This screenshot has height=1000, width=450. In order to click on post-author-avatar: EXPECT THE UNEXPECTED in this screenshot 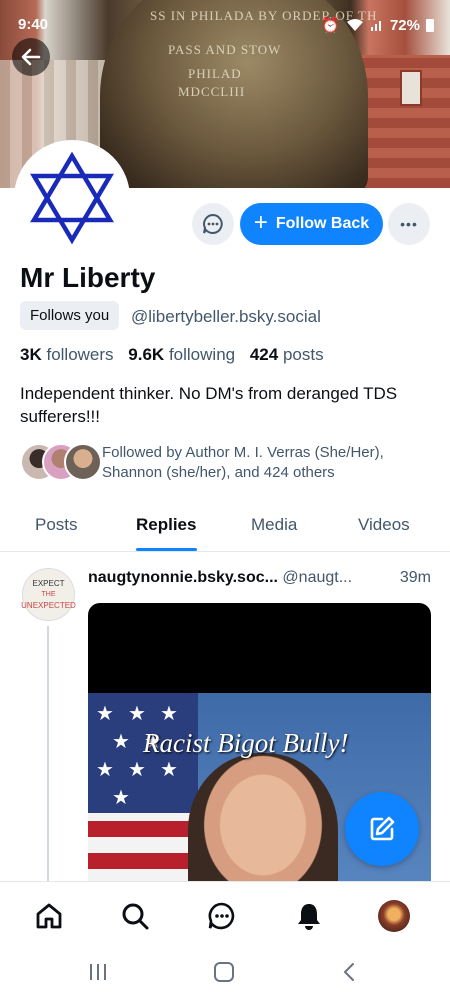, I will do `click(48, 594)`.